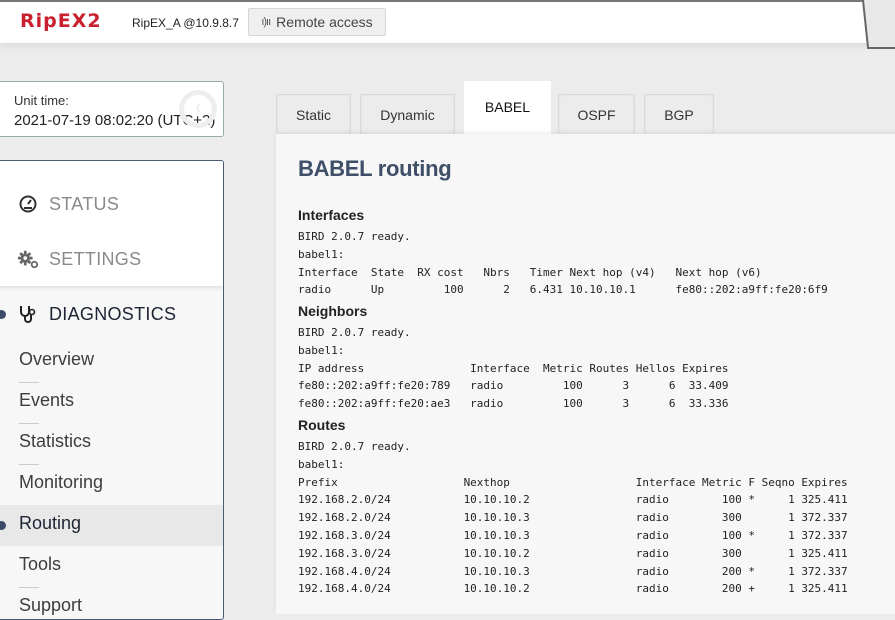 The width and height of the screenshot is (895, 620). I want to click on tab-static: Static, so click(313, 114).